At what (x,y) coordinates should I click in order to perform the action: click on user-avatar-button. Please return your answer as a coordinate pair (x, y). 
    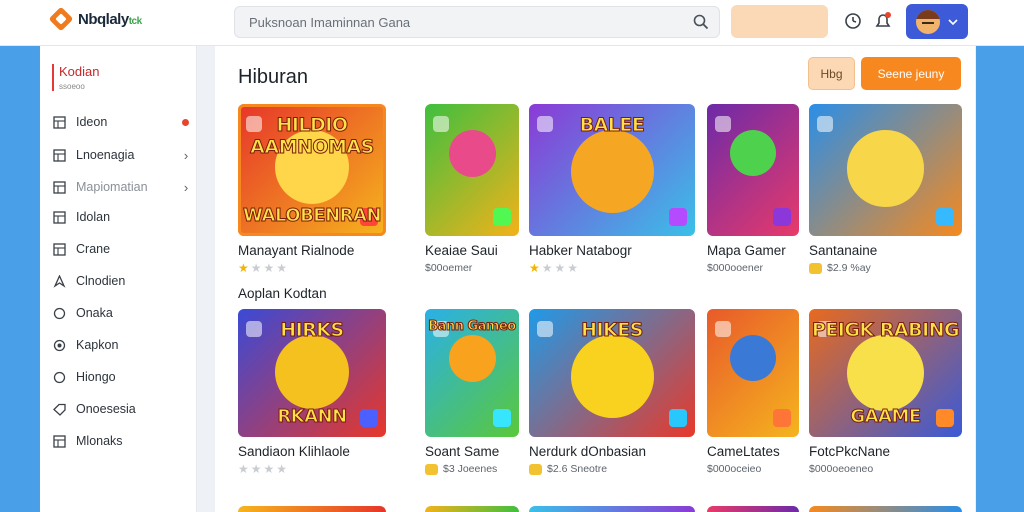
    Looking at the image, I should click on (937, 21).